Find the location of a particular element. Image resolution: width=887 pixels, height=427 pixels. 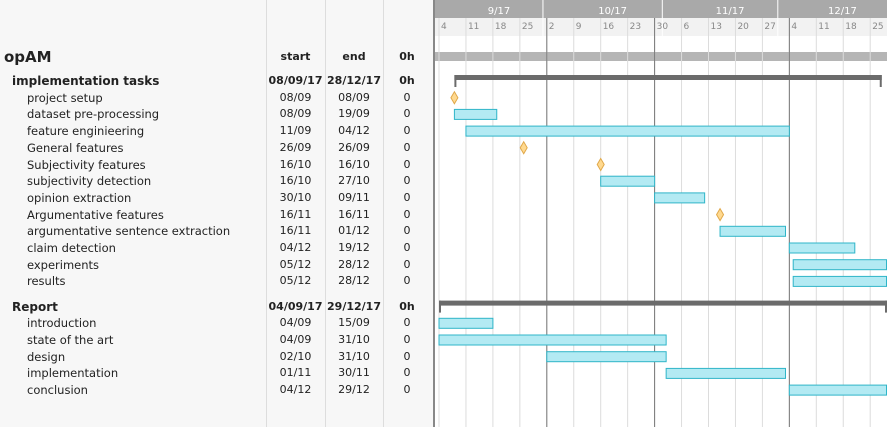

month-label: 11/17 is located at coordinates (730, 11).